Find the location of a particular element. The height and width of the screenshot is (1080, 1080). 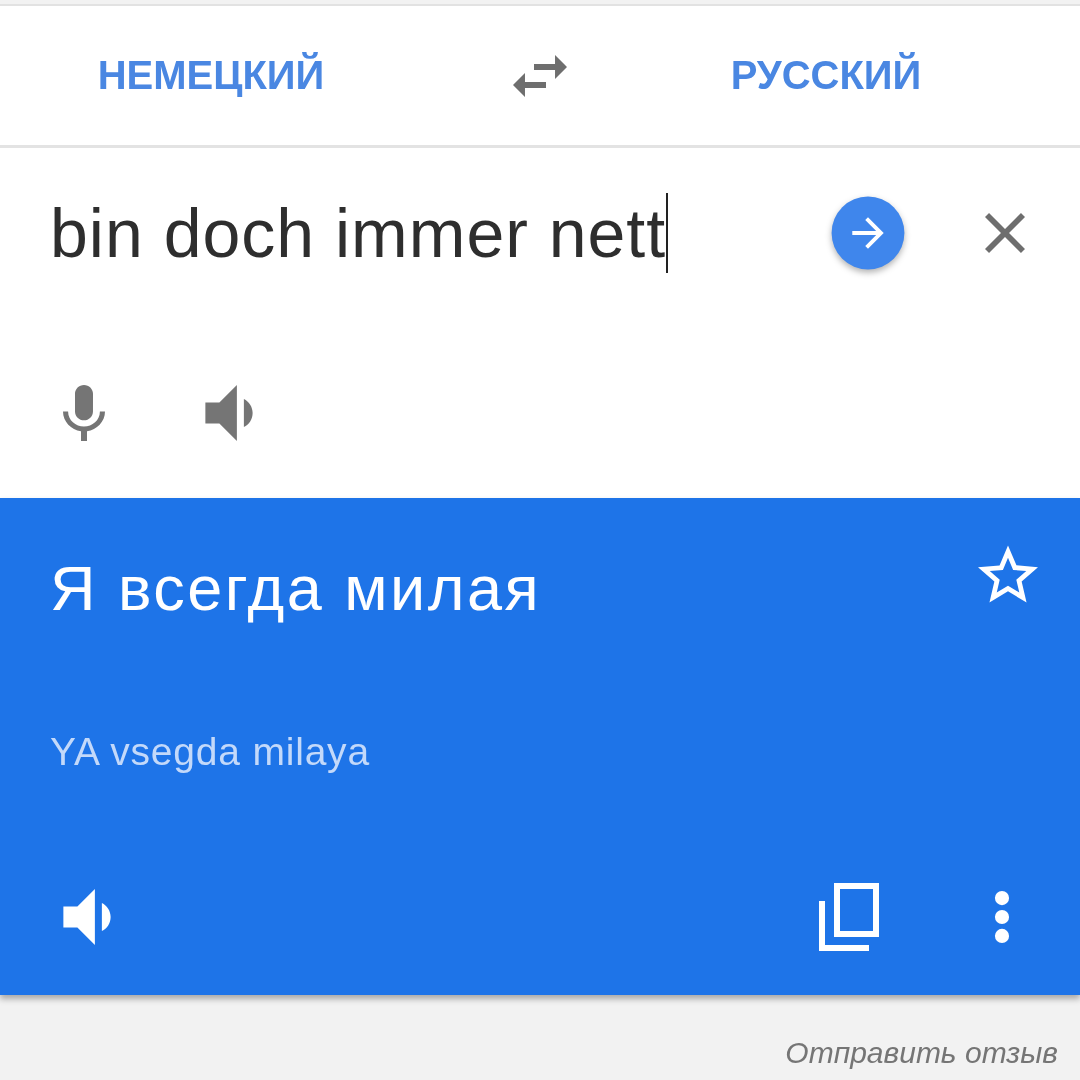

close-icon is located at coordinates (1005, 233).